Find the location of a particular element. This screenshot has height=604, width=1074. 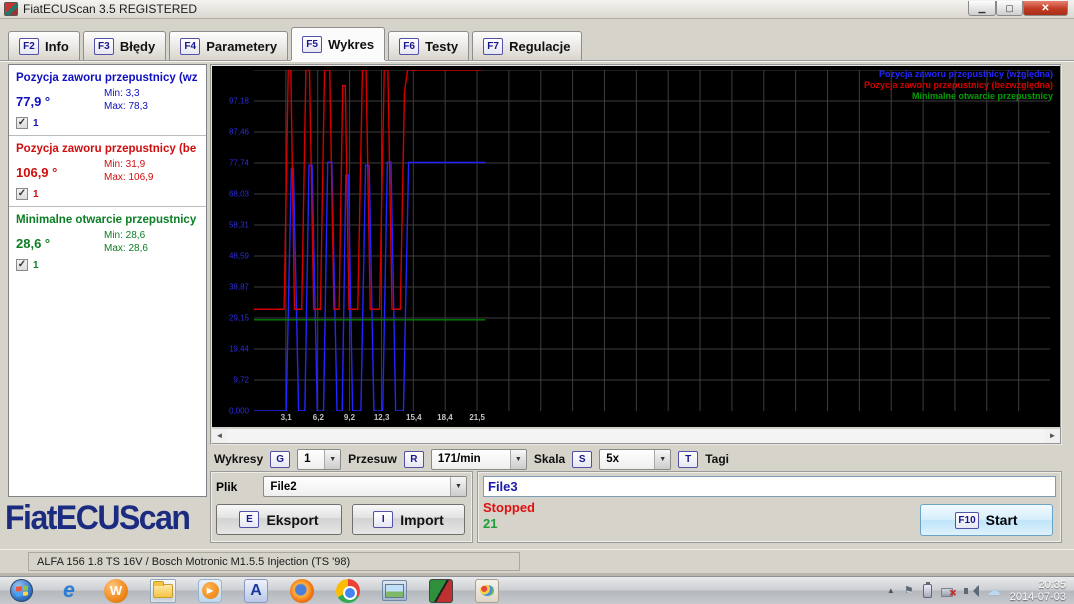

parameter-name: Minimalne otwarcie przepustnicy is located at coordinates (106, 220).